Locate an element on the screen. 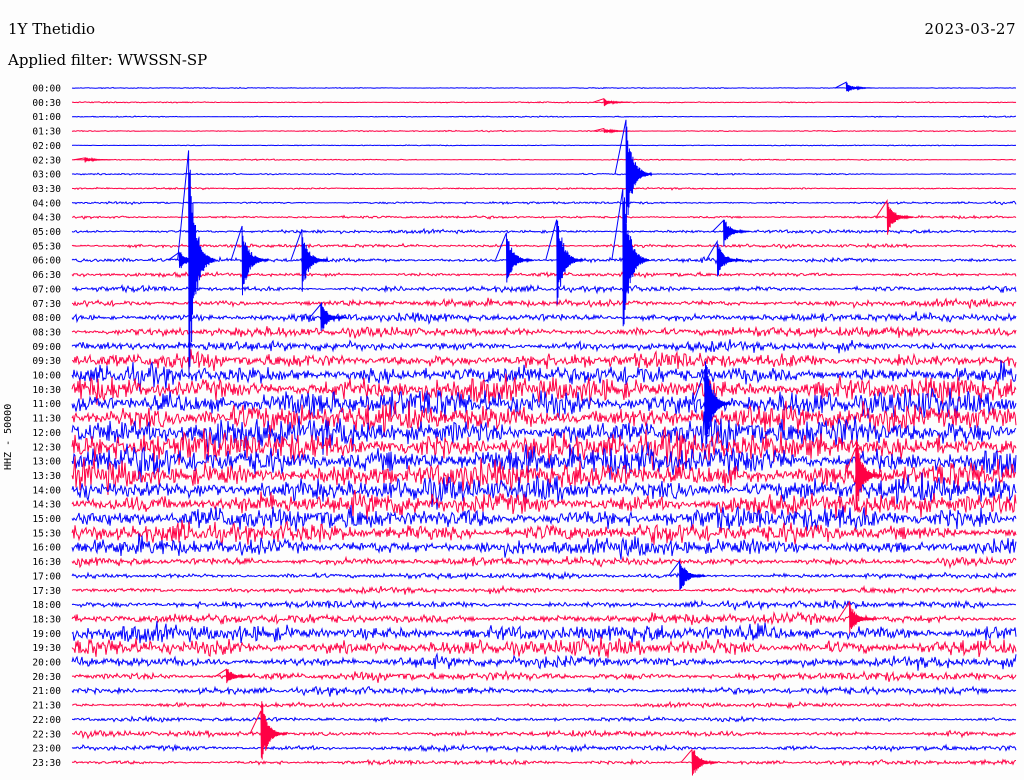 The image size is (1024, 780). row-time-label: 07:30 is located at coordinates (46, 304).